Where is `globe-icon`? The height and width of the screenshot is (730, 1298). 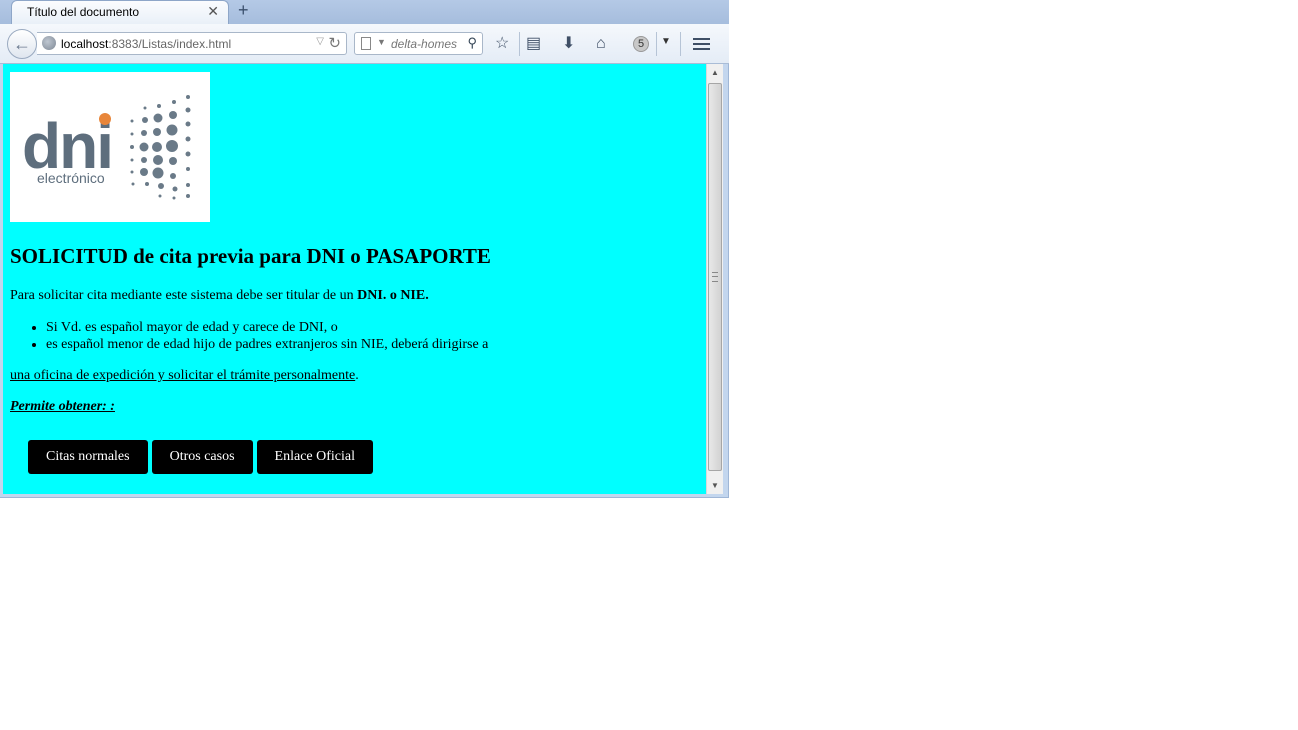 globe-icon is located at coordinates (49, 43).